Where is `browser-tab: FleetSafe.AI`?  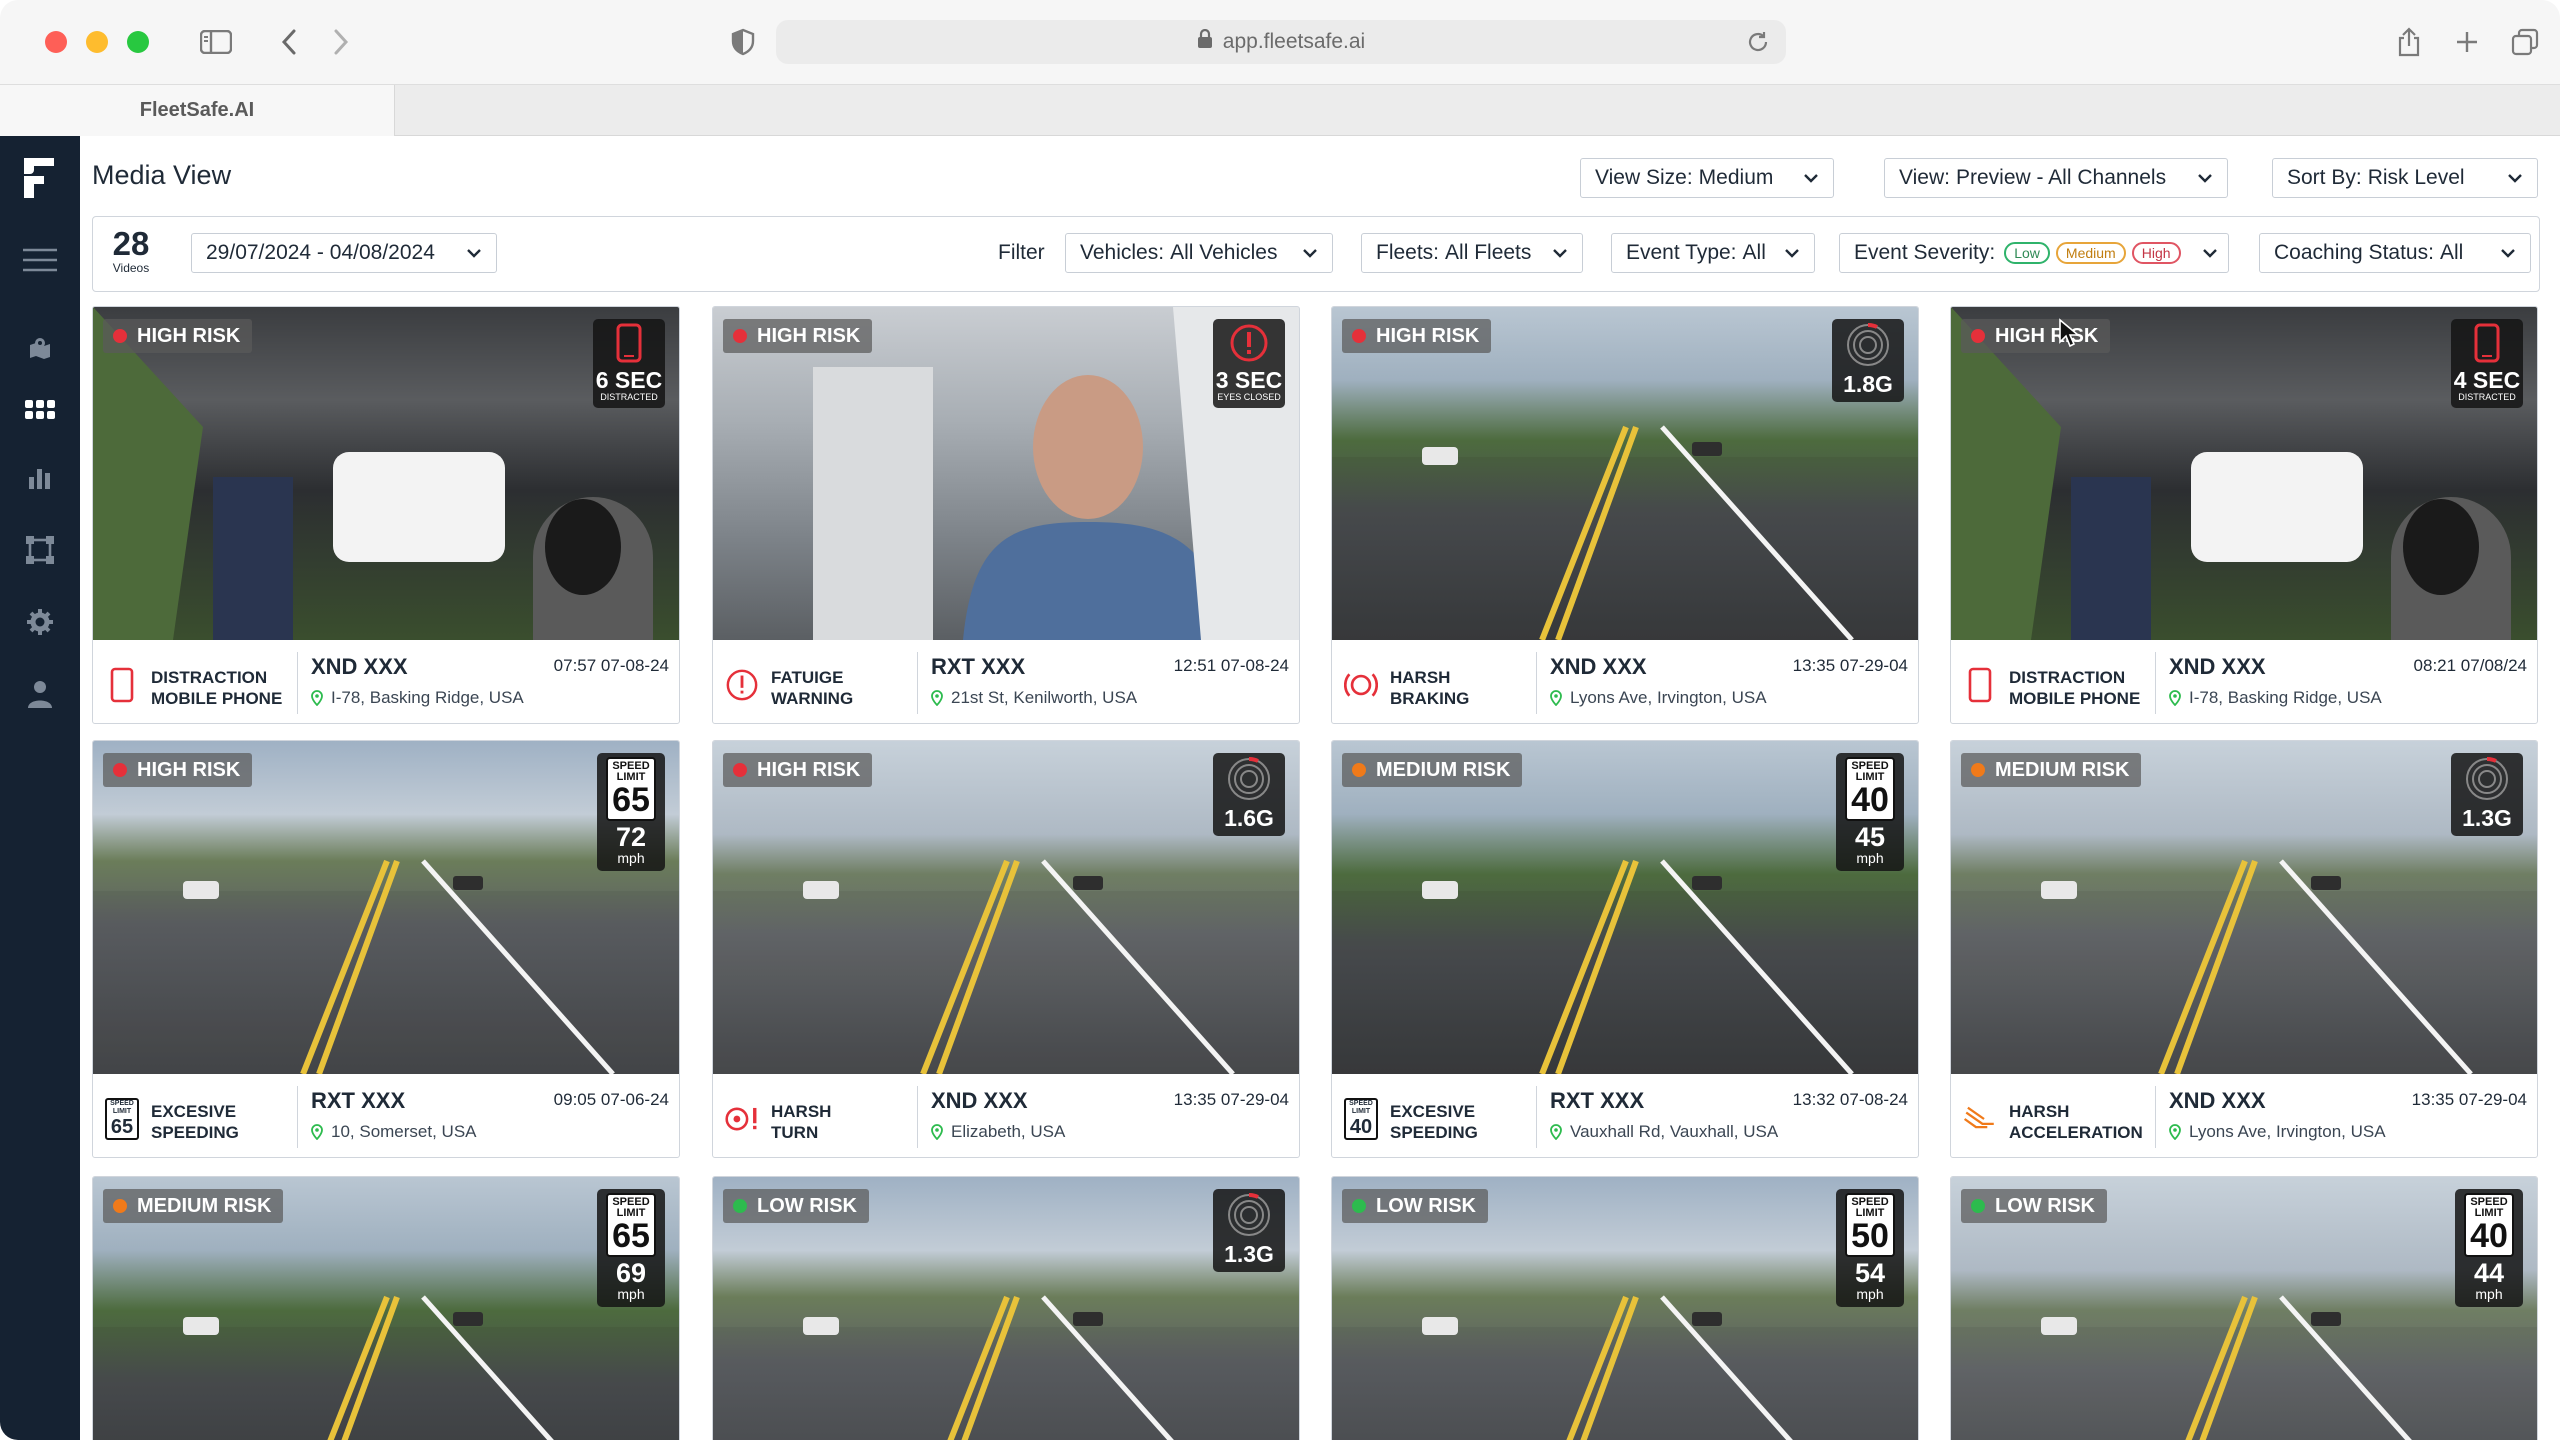 browser-tab: FleetSafe.AI is located at coordinates (197, 110).